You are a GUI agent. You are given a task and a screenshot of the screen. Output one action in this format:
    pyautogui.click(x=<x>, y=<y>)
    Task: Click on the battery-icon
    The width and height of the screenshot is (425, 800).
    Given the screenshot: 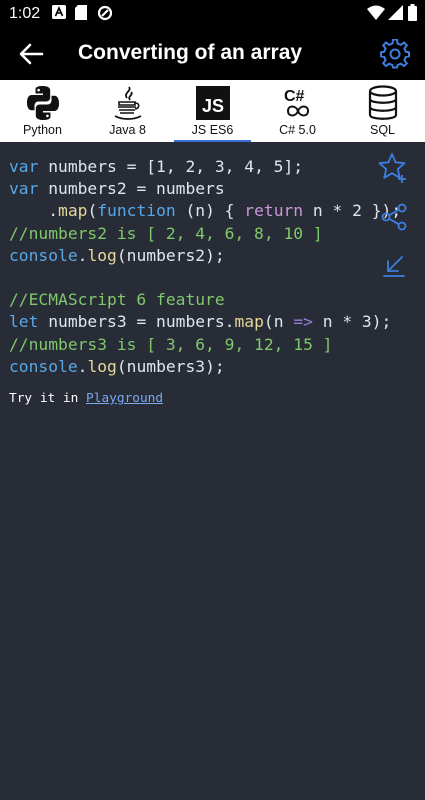 What is the action you would take?
    pyautogui.click(x=412, y=12)
    